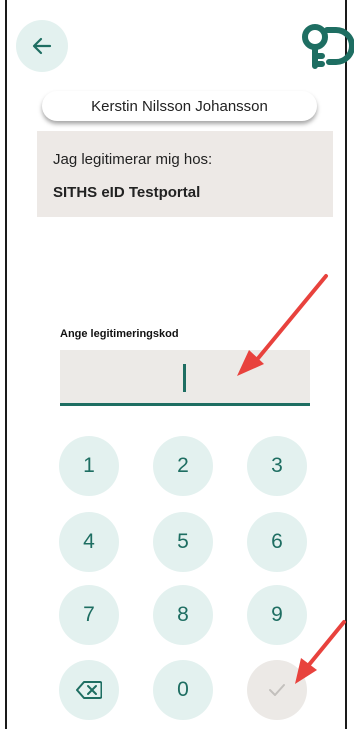  I want to click on keypad-key-0: 0, so click(183, 690).